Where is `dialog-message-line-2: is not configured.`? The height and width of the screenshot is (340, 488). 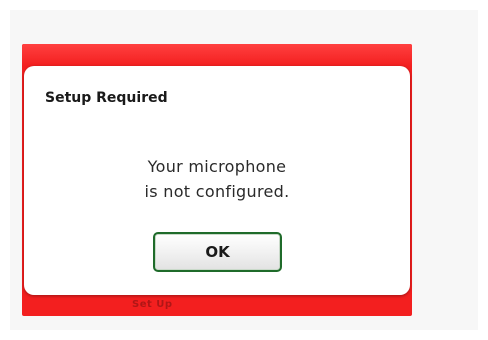
dialog-message-line-2: is not configured. is located at coordinates (217, 191).